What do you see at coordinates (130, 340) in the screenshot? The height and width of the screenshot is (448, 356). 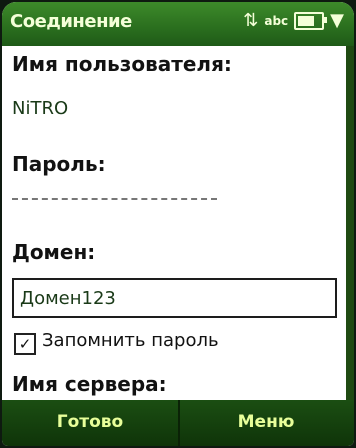 I see `remember-password-label: Запомнить пароль` at bounding box center [130, 340].